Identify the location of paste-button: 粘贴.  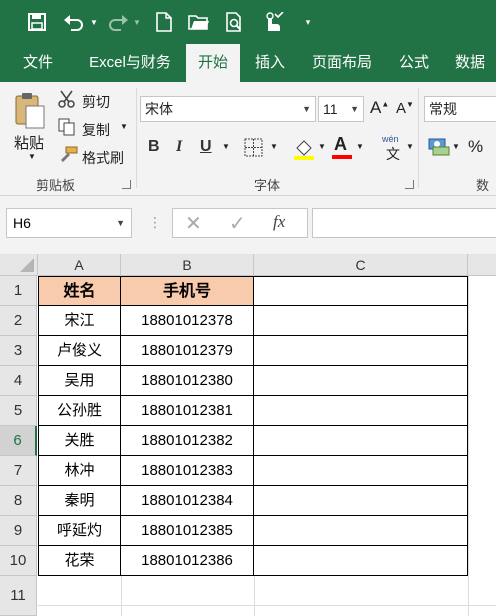
(29, 142).